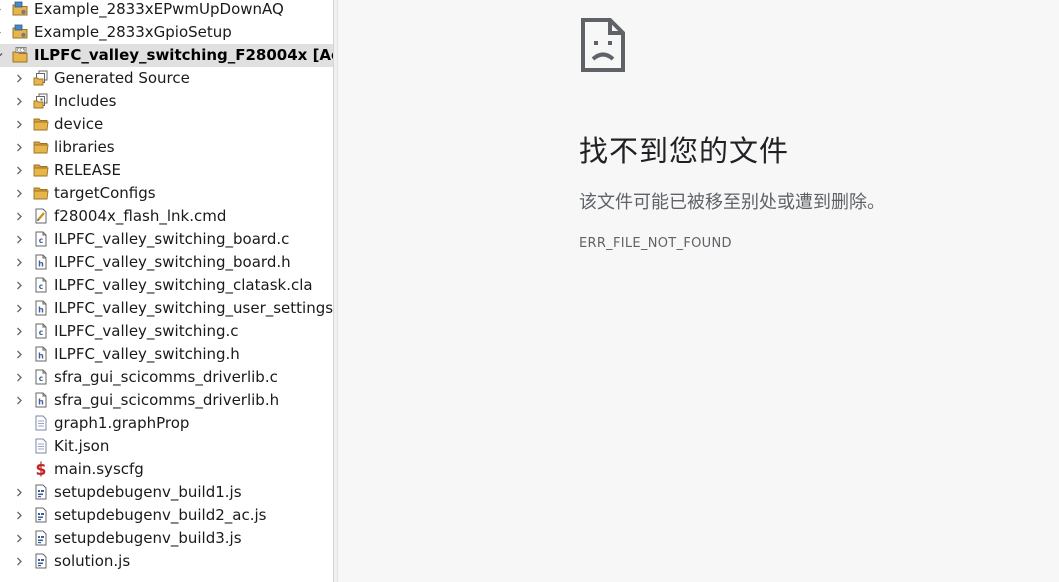  Describe the element at coordinates (166, 147) in the screenshot. I see `tree-item: libraries` at that location.